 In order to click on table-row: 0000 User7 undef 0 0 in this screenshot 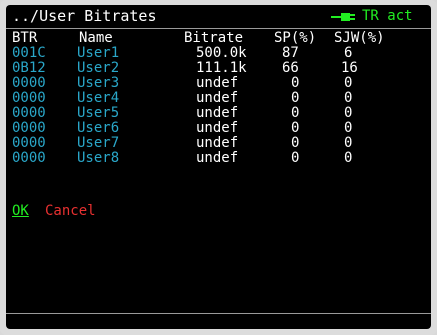, I will do `click(218, 143)`.